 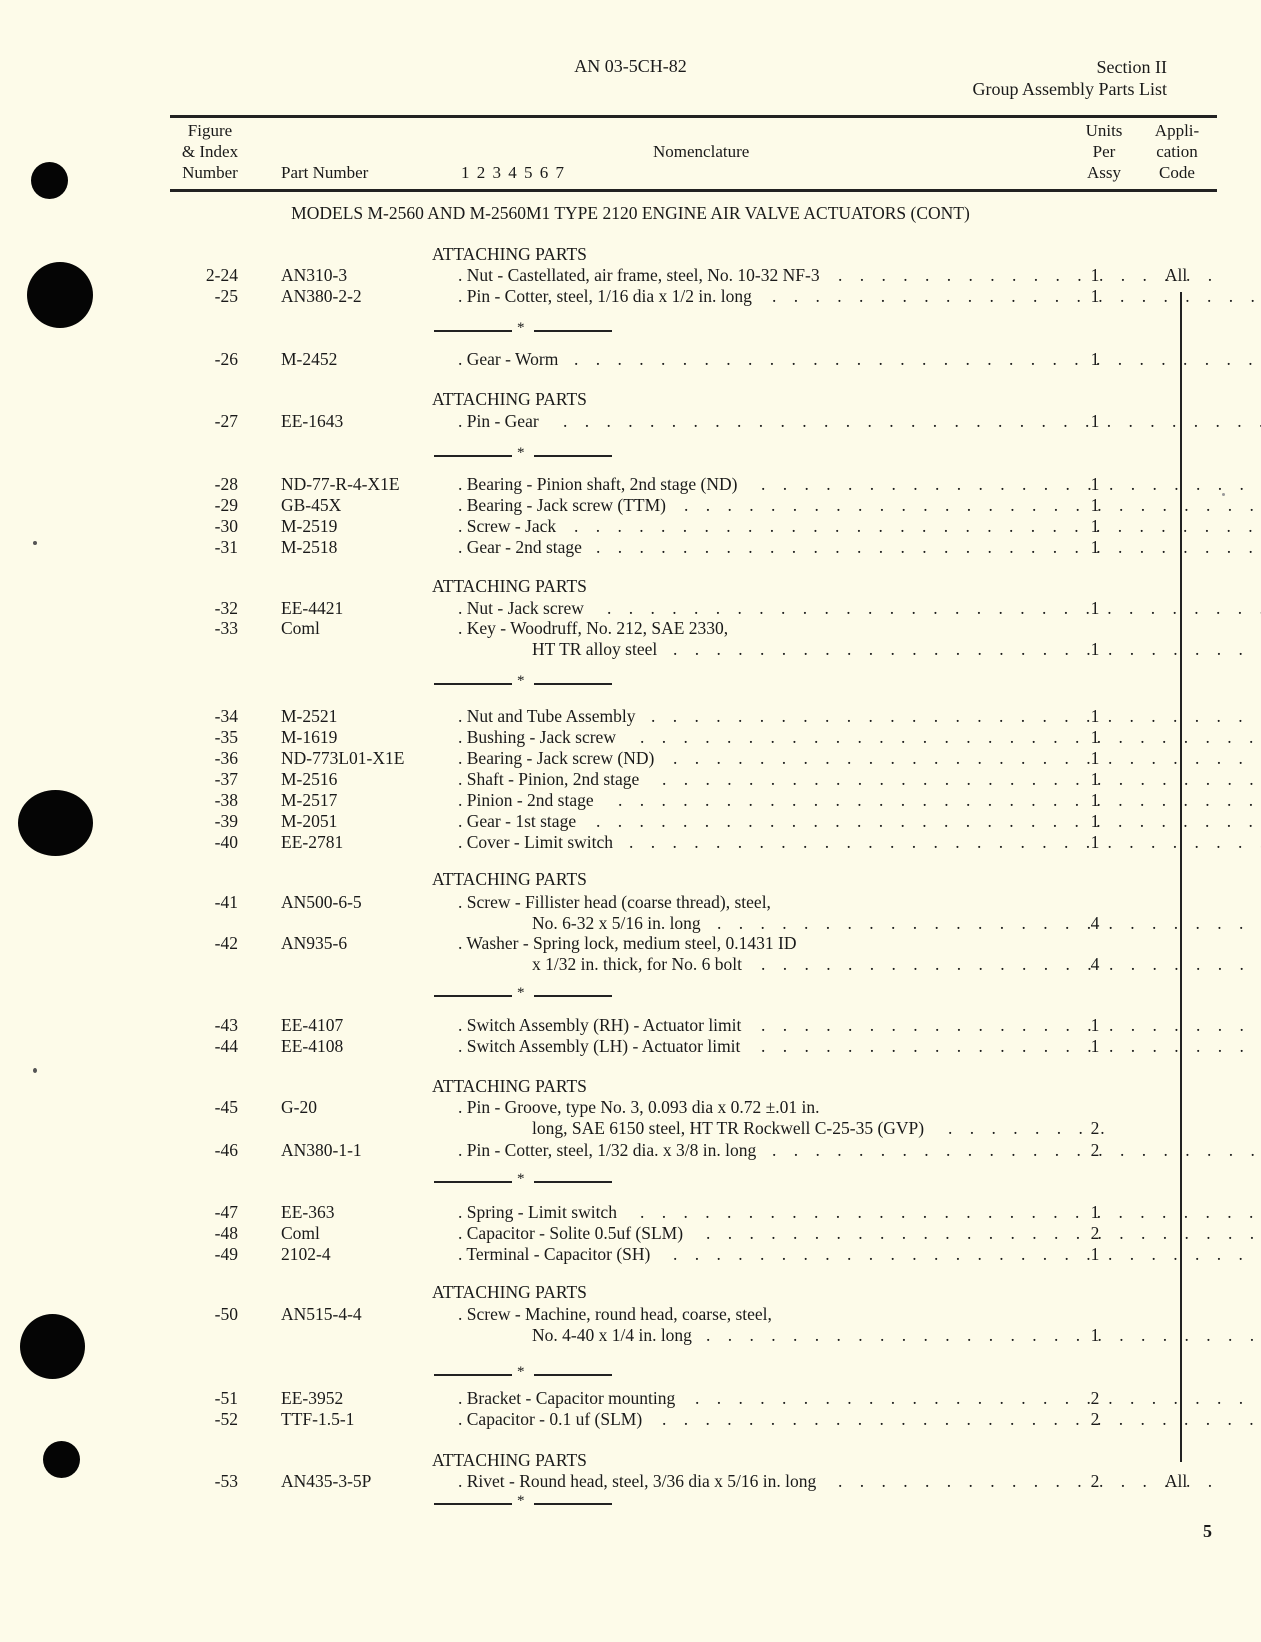 I want to click on header-bottom-rule, so click(x=693, y=190).